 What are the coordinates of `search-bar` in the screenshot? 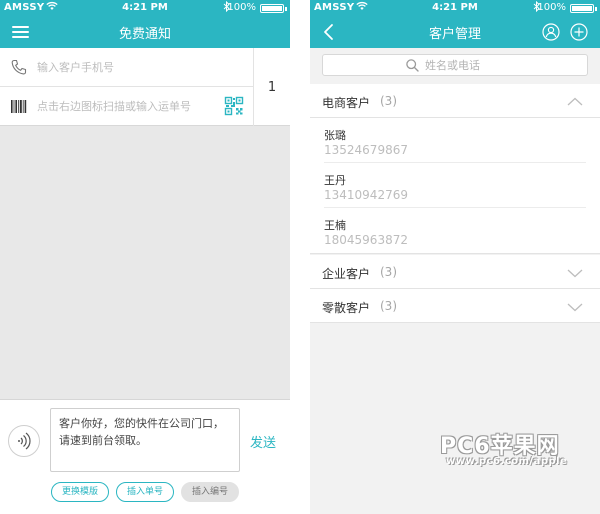 It's located at (455, 66).